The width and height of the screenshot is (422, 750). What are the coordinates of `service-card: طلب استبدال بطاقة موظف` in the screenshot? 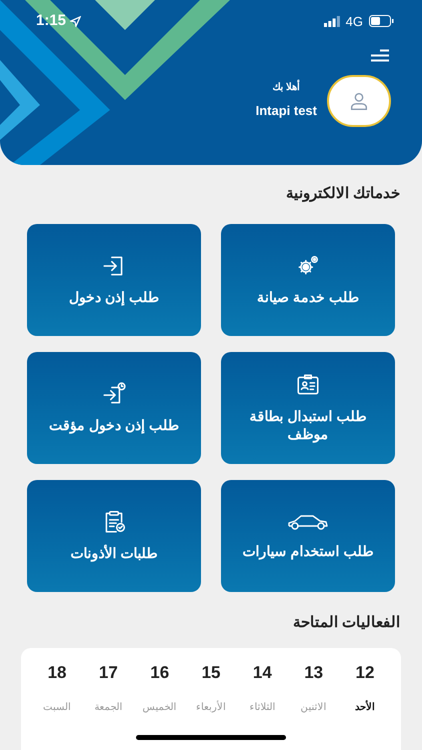 It's located at (308, 408).